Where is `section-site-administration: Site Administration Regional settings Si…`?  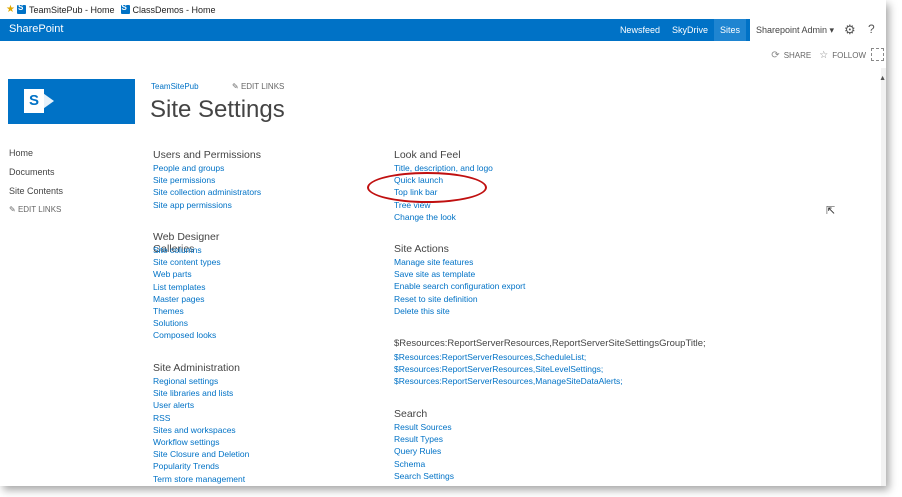 section-site-administration: Site Administration Regional settings Si… is located at coordinates (201, 423).